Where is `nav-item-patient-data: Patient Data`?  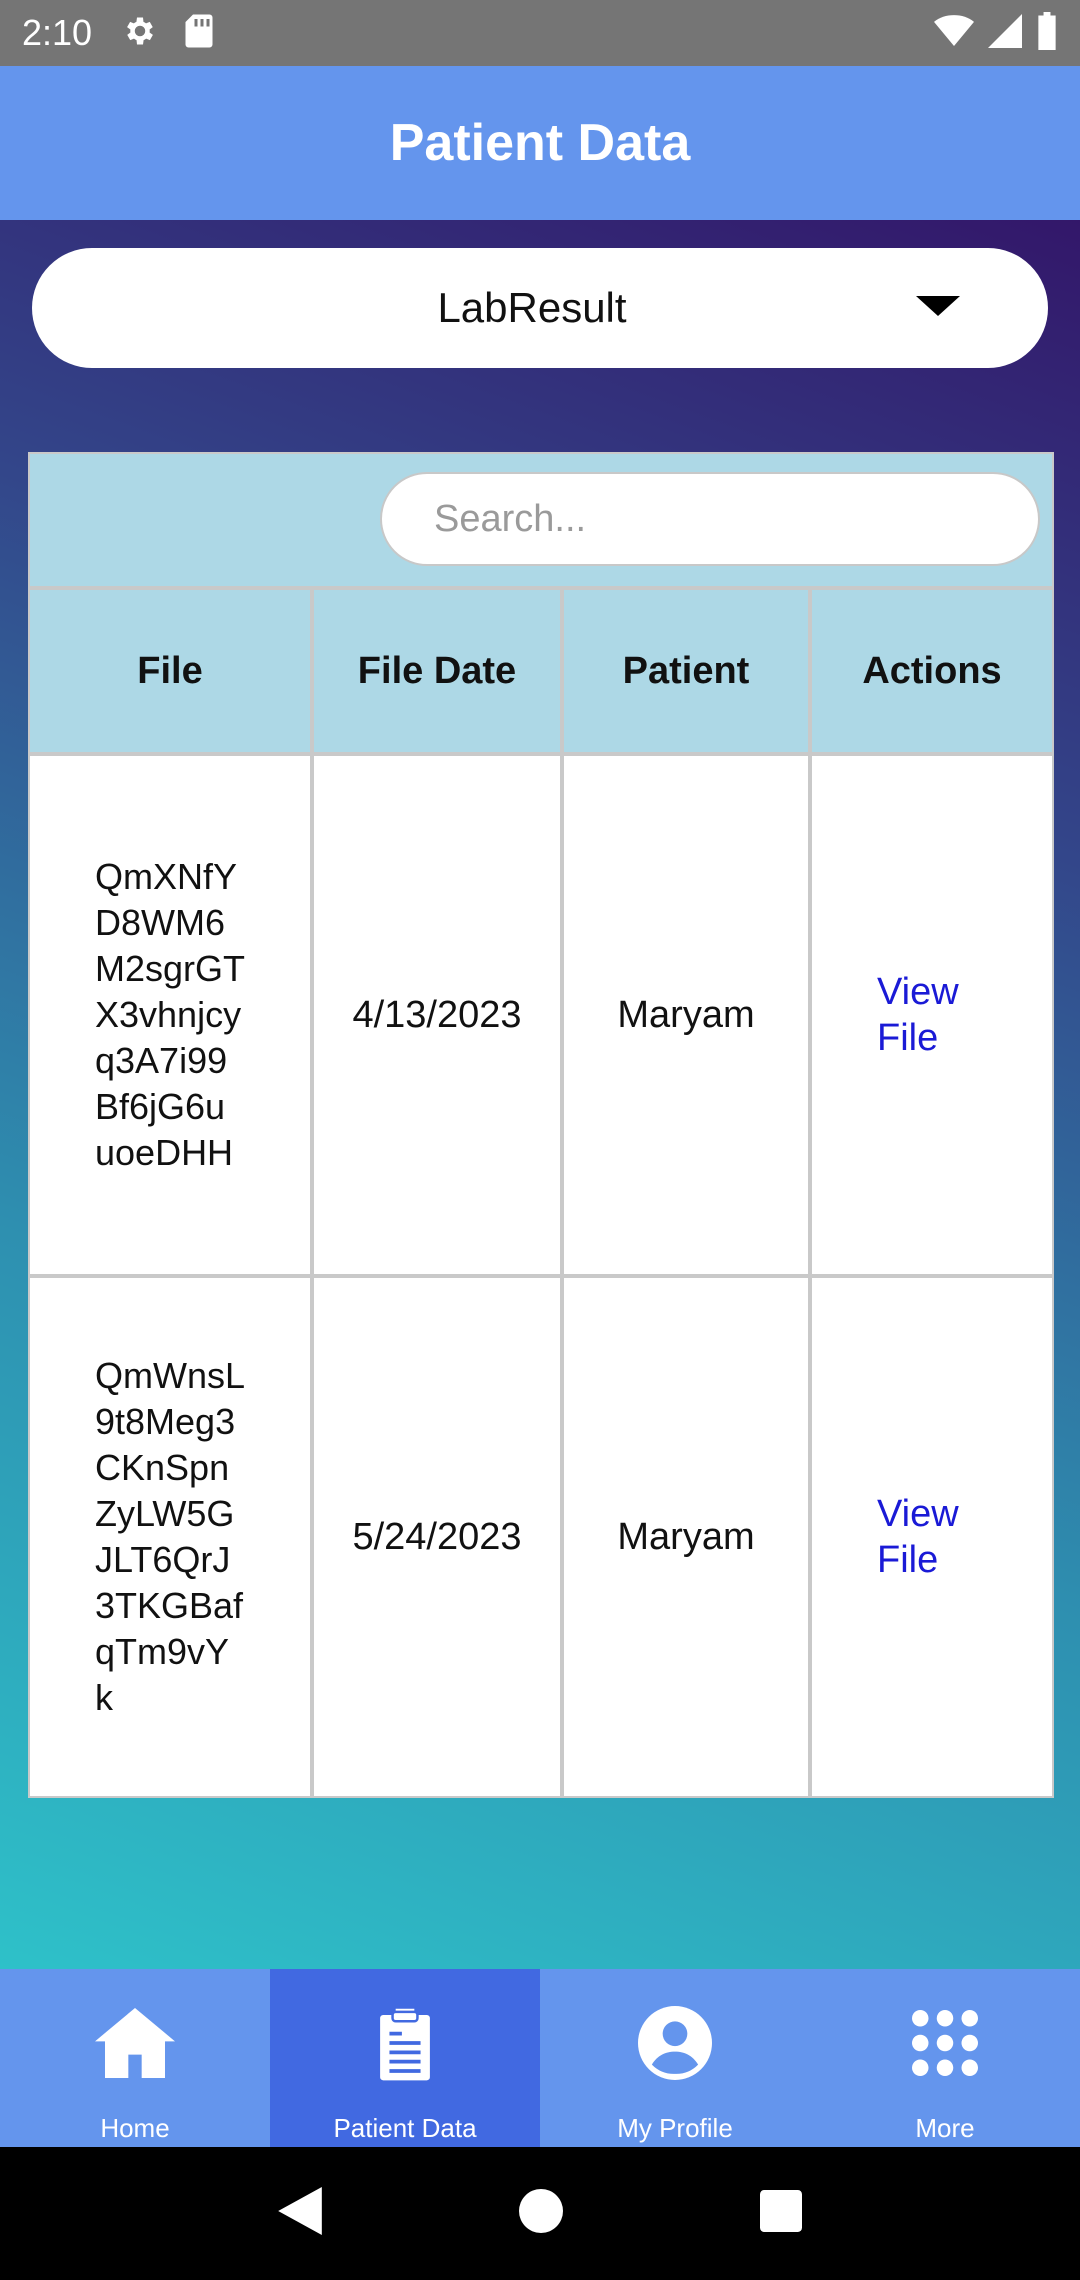 nav-item-patient-data: Patient Data is located at coordinates (405, 2058).